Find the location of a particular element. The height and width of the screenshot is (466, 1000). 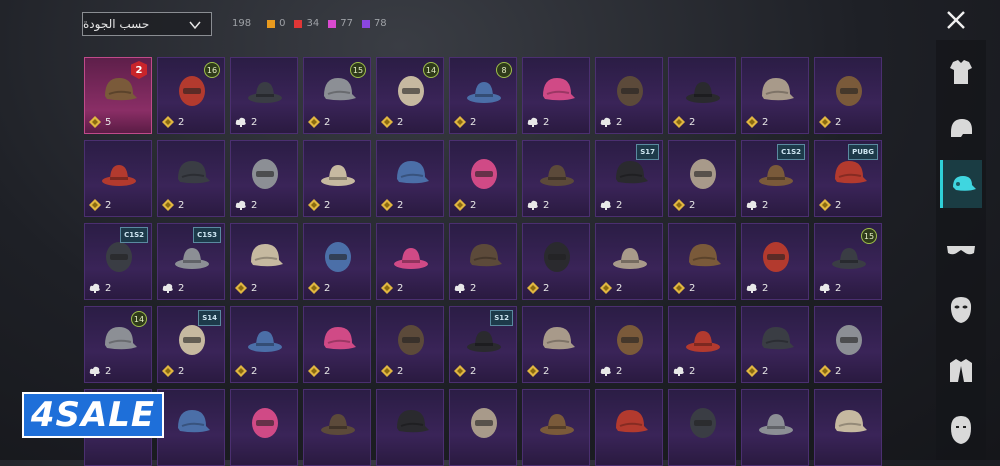

item-card-football-helmet: 2 is located at coordinates (337, 261).